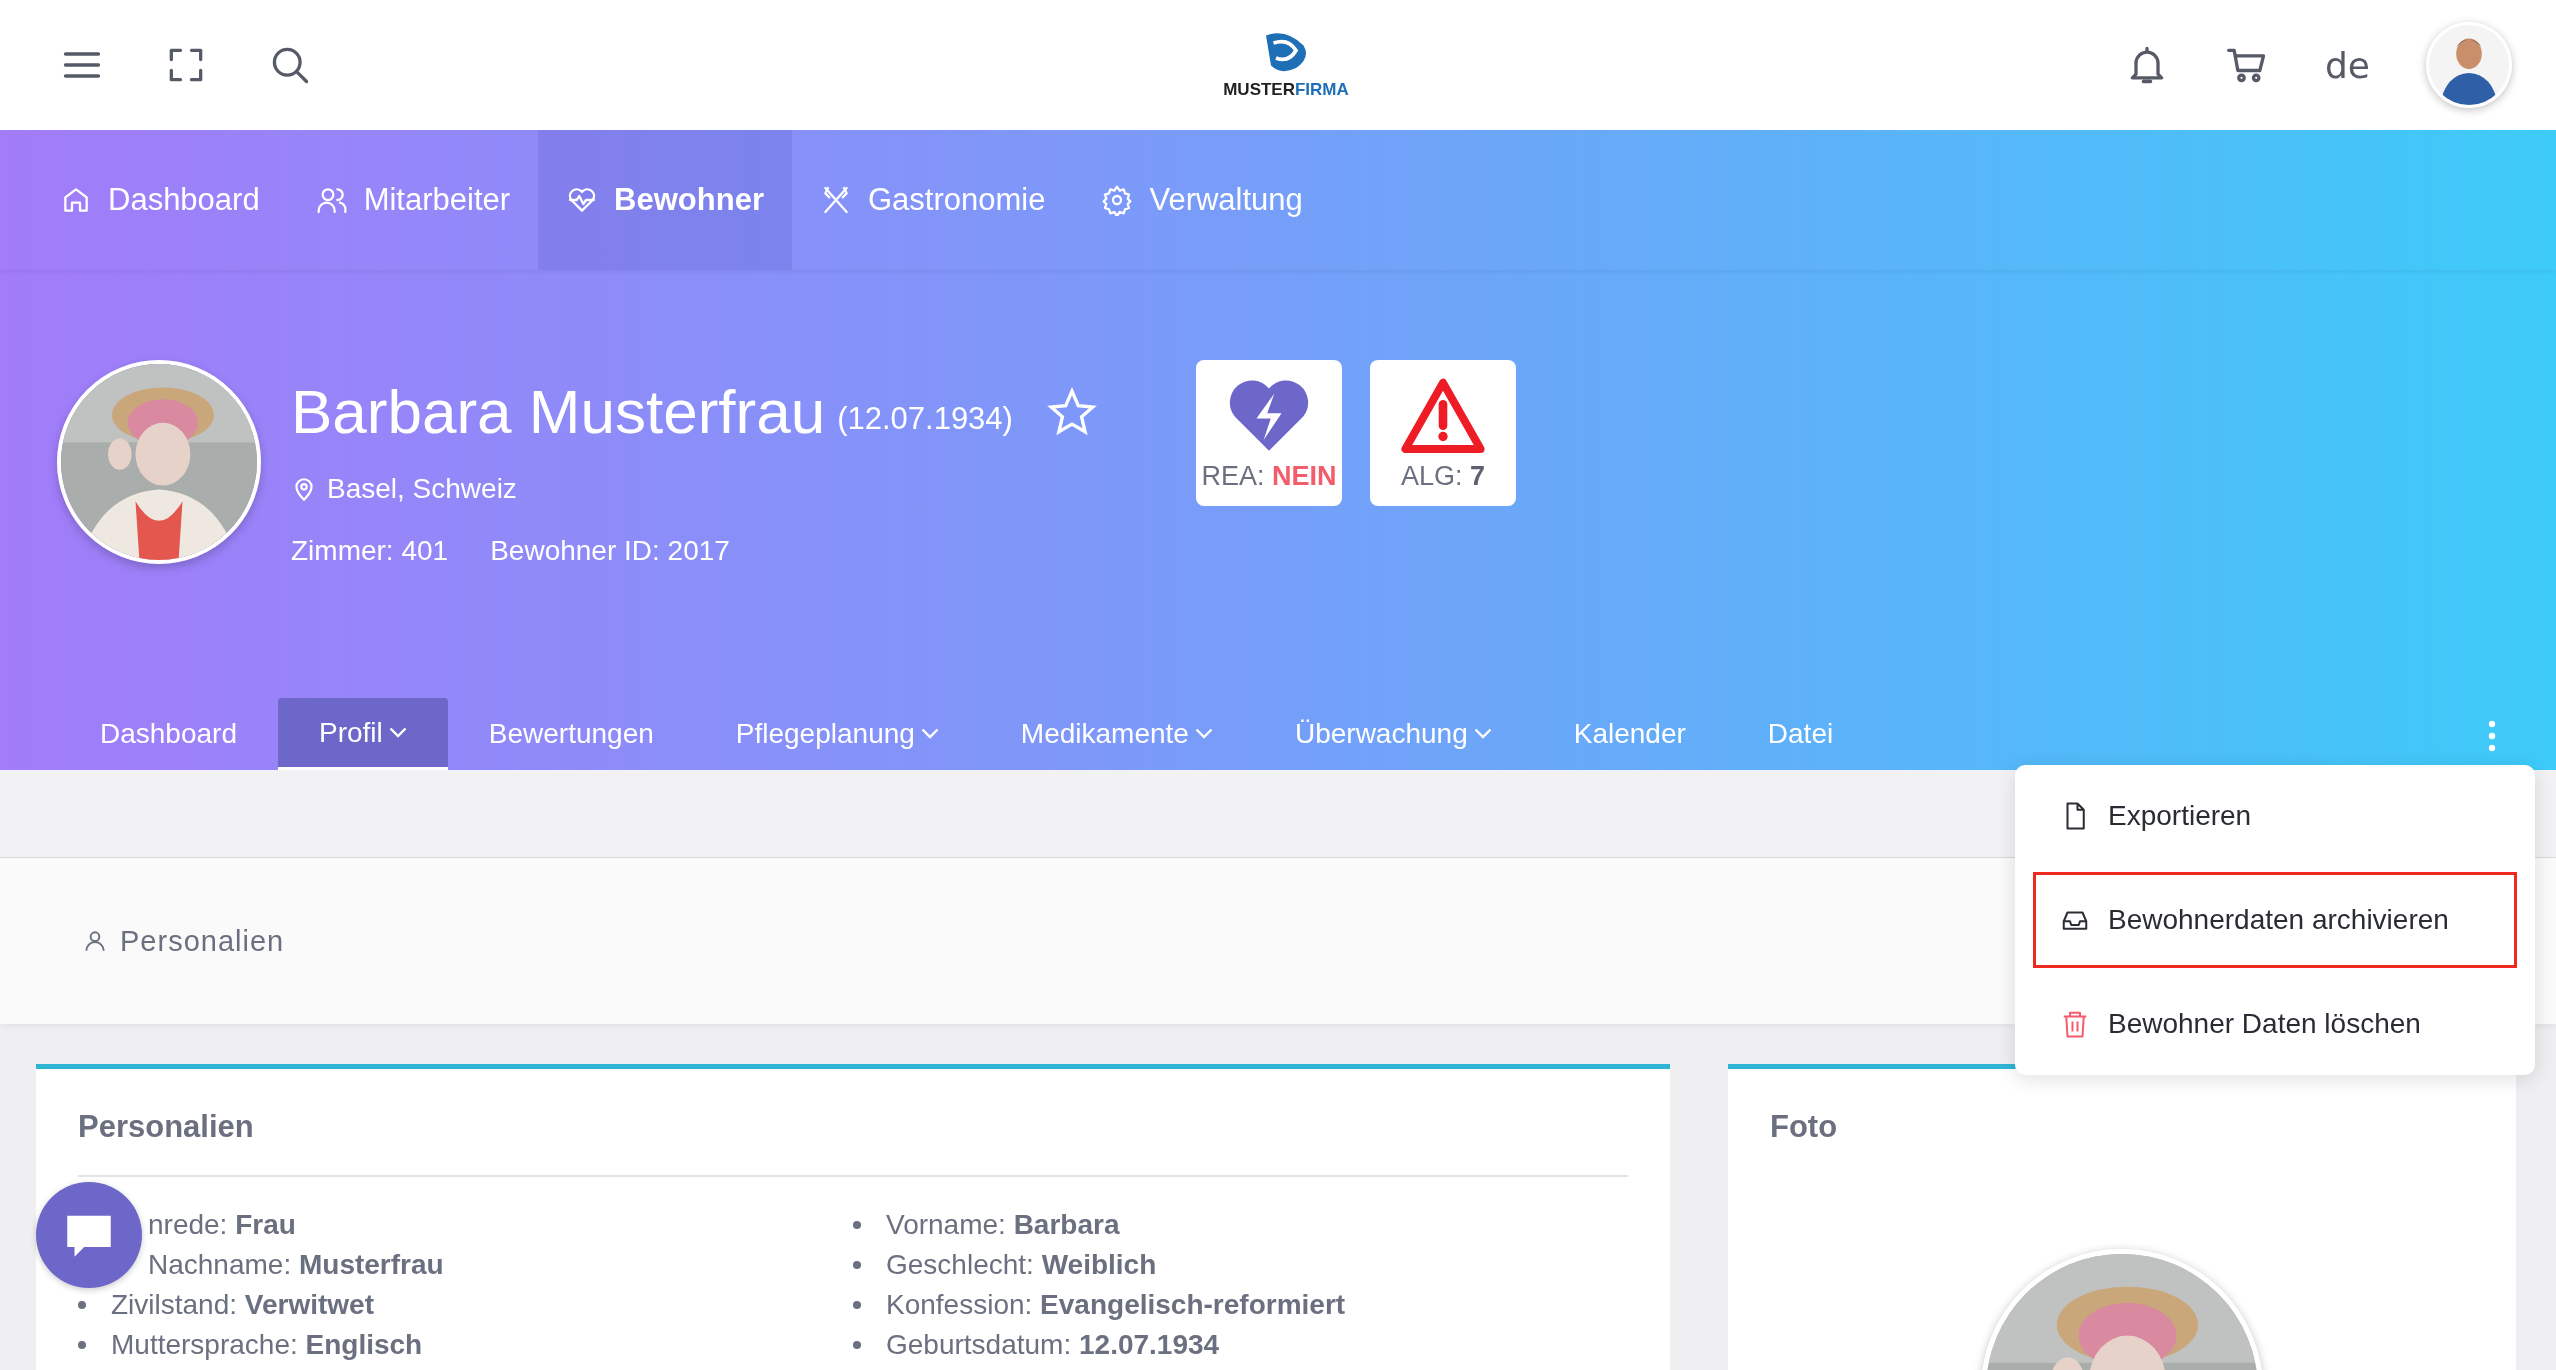  What do you see at coordinates (1202, 200) in the screenshot?
I see `nav-item: Verwaltung` at bounding box center [1202, 200].